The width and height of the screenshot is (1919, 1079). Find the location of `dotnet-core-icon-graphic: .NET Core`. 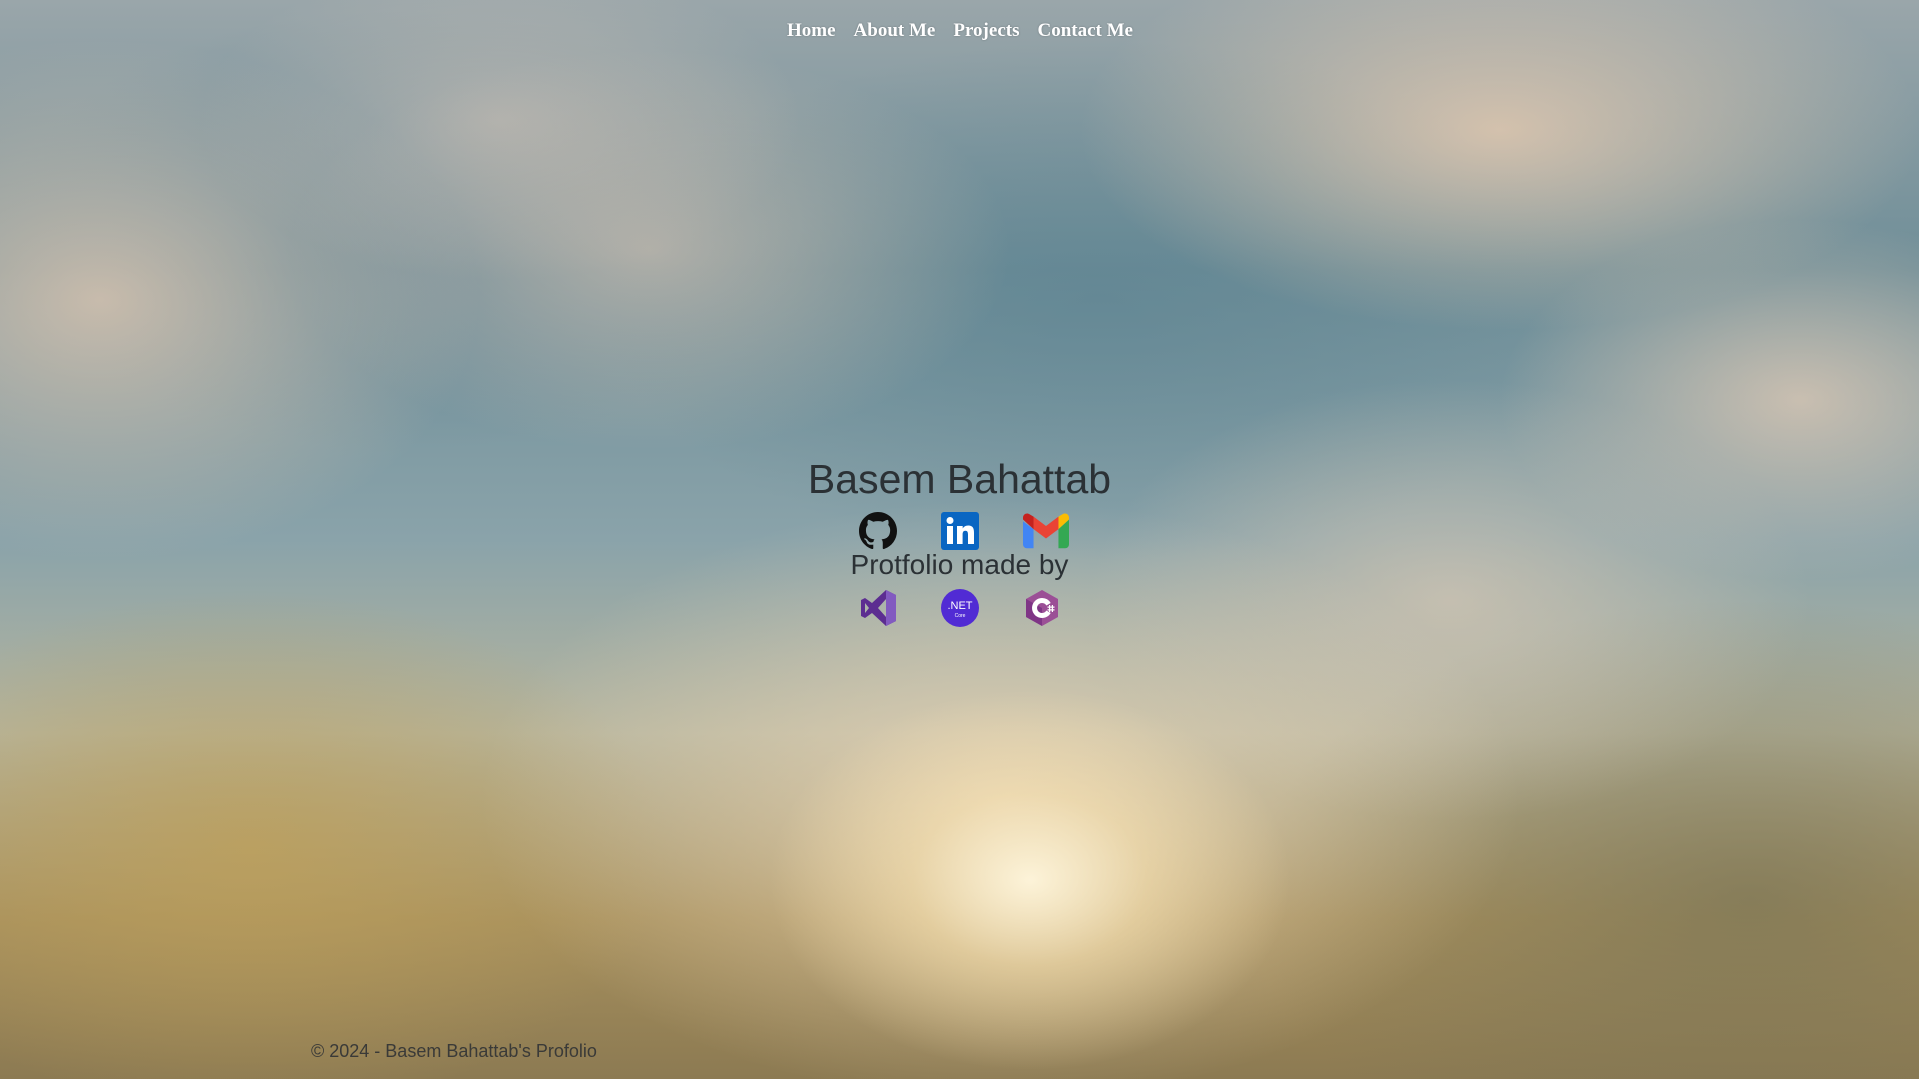

dotnet-core-icon-graphic: .NET Core is located at coordinates (959, 608).